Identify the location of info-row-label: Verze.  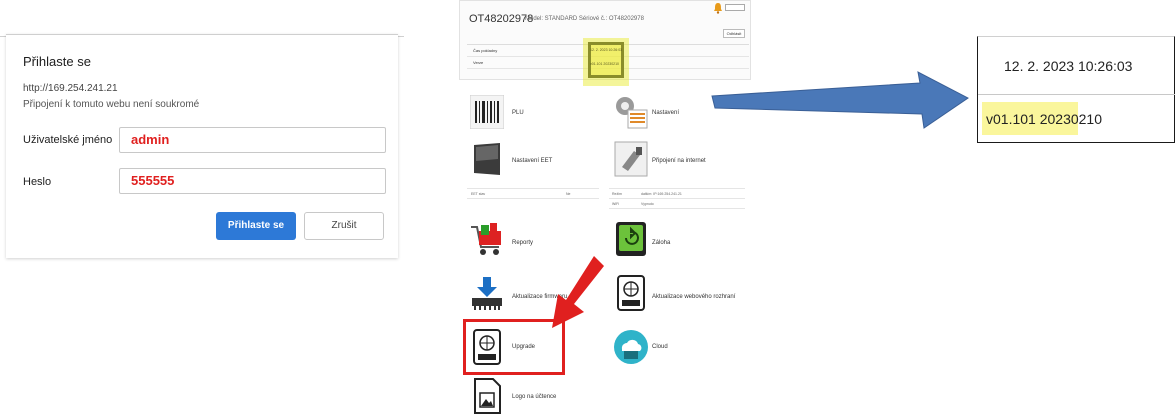
(478, 62).